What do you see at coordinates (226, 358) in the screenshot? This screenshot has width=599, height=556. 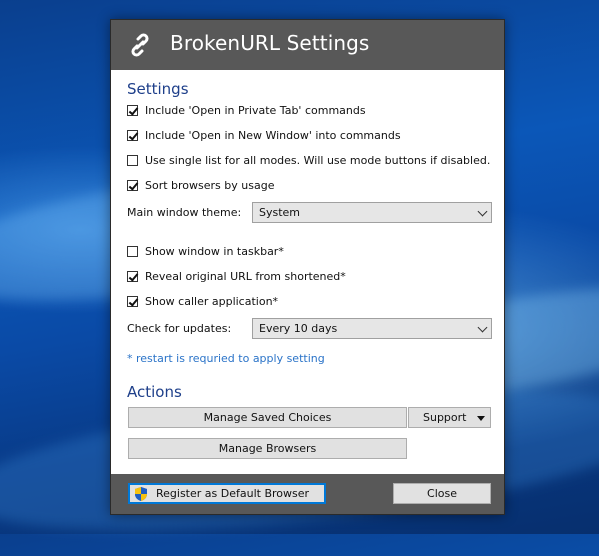 I see `restart-note: * restart is requried to apply setting` at bounding box center [226, 358].